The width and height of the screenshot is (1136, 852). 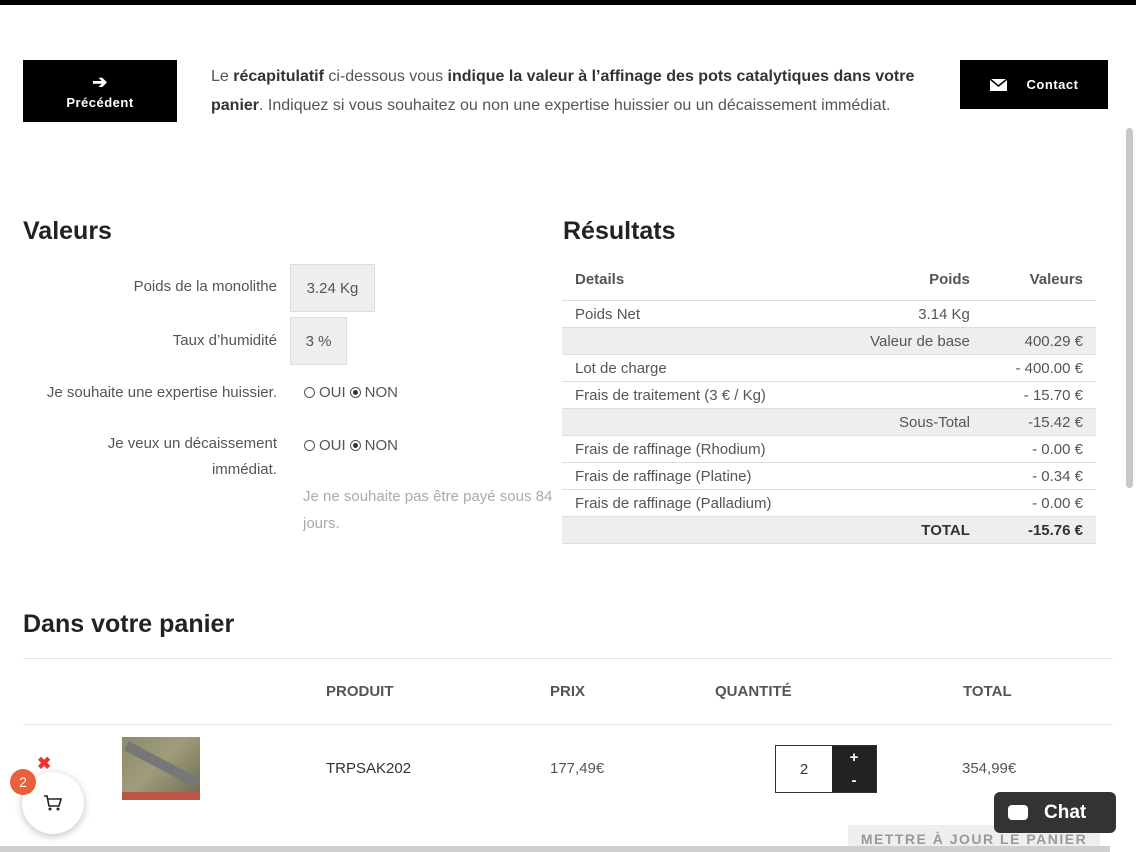 What do you see at coordinates (1039, 279) in the screenshot?
I see `col-valeurs: Valeurs` at bounding box center [1039, 279].